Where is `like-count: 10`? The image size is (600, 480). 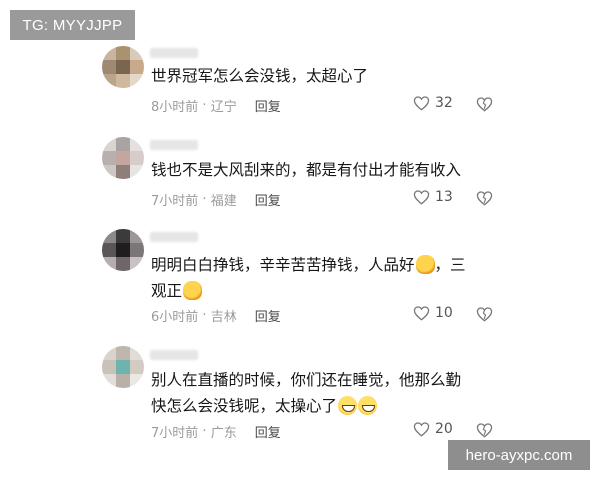 like-count: 10 is located at coordinates (444, 313).